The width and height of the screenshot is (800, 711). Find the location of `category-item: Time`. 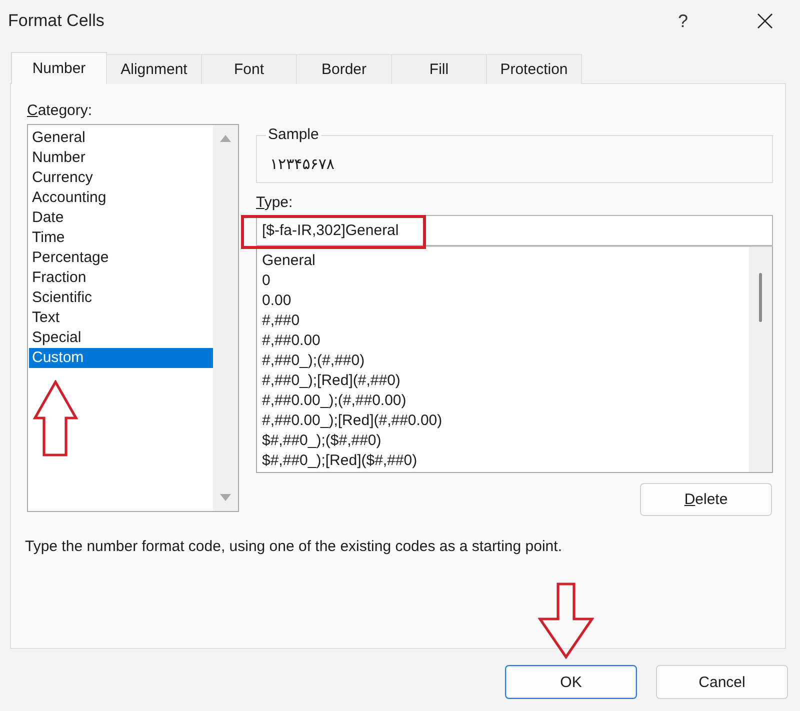

category-item: Time is located at coordinates (121, 238).